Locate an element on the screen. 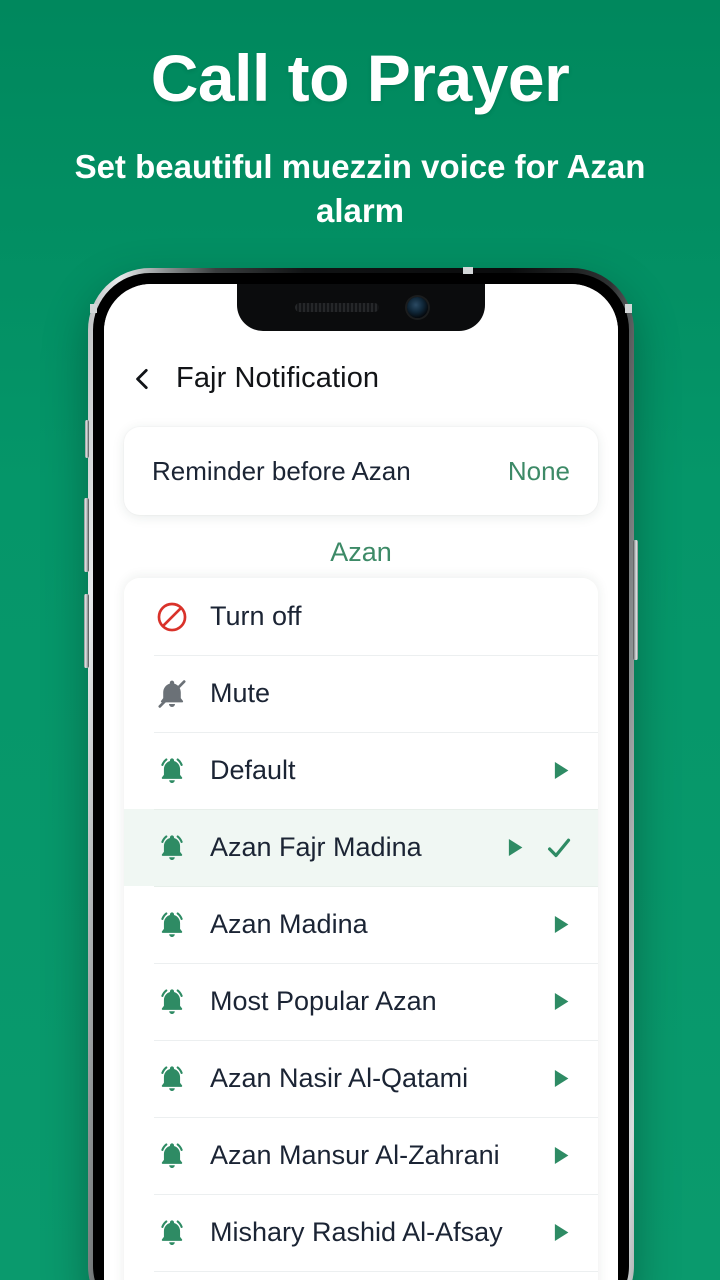  antenna-line-left is located at coordinates (93, 308).